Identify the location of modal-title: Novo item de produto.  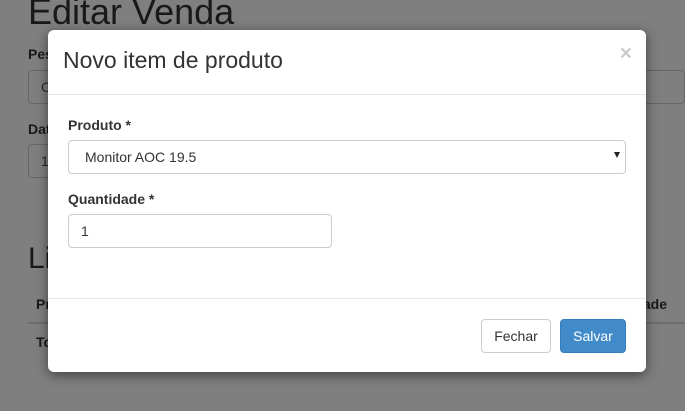
(173, 60).